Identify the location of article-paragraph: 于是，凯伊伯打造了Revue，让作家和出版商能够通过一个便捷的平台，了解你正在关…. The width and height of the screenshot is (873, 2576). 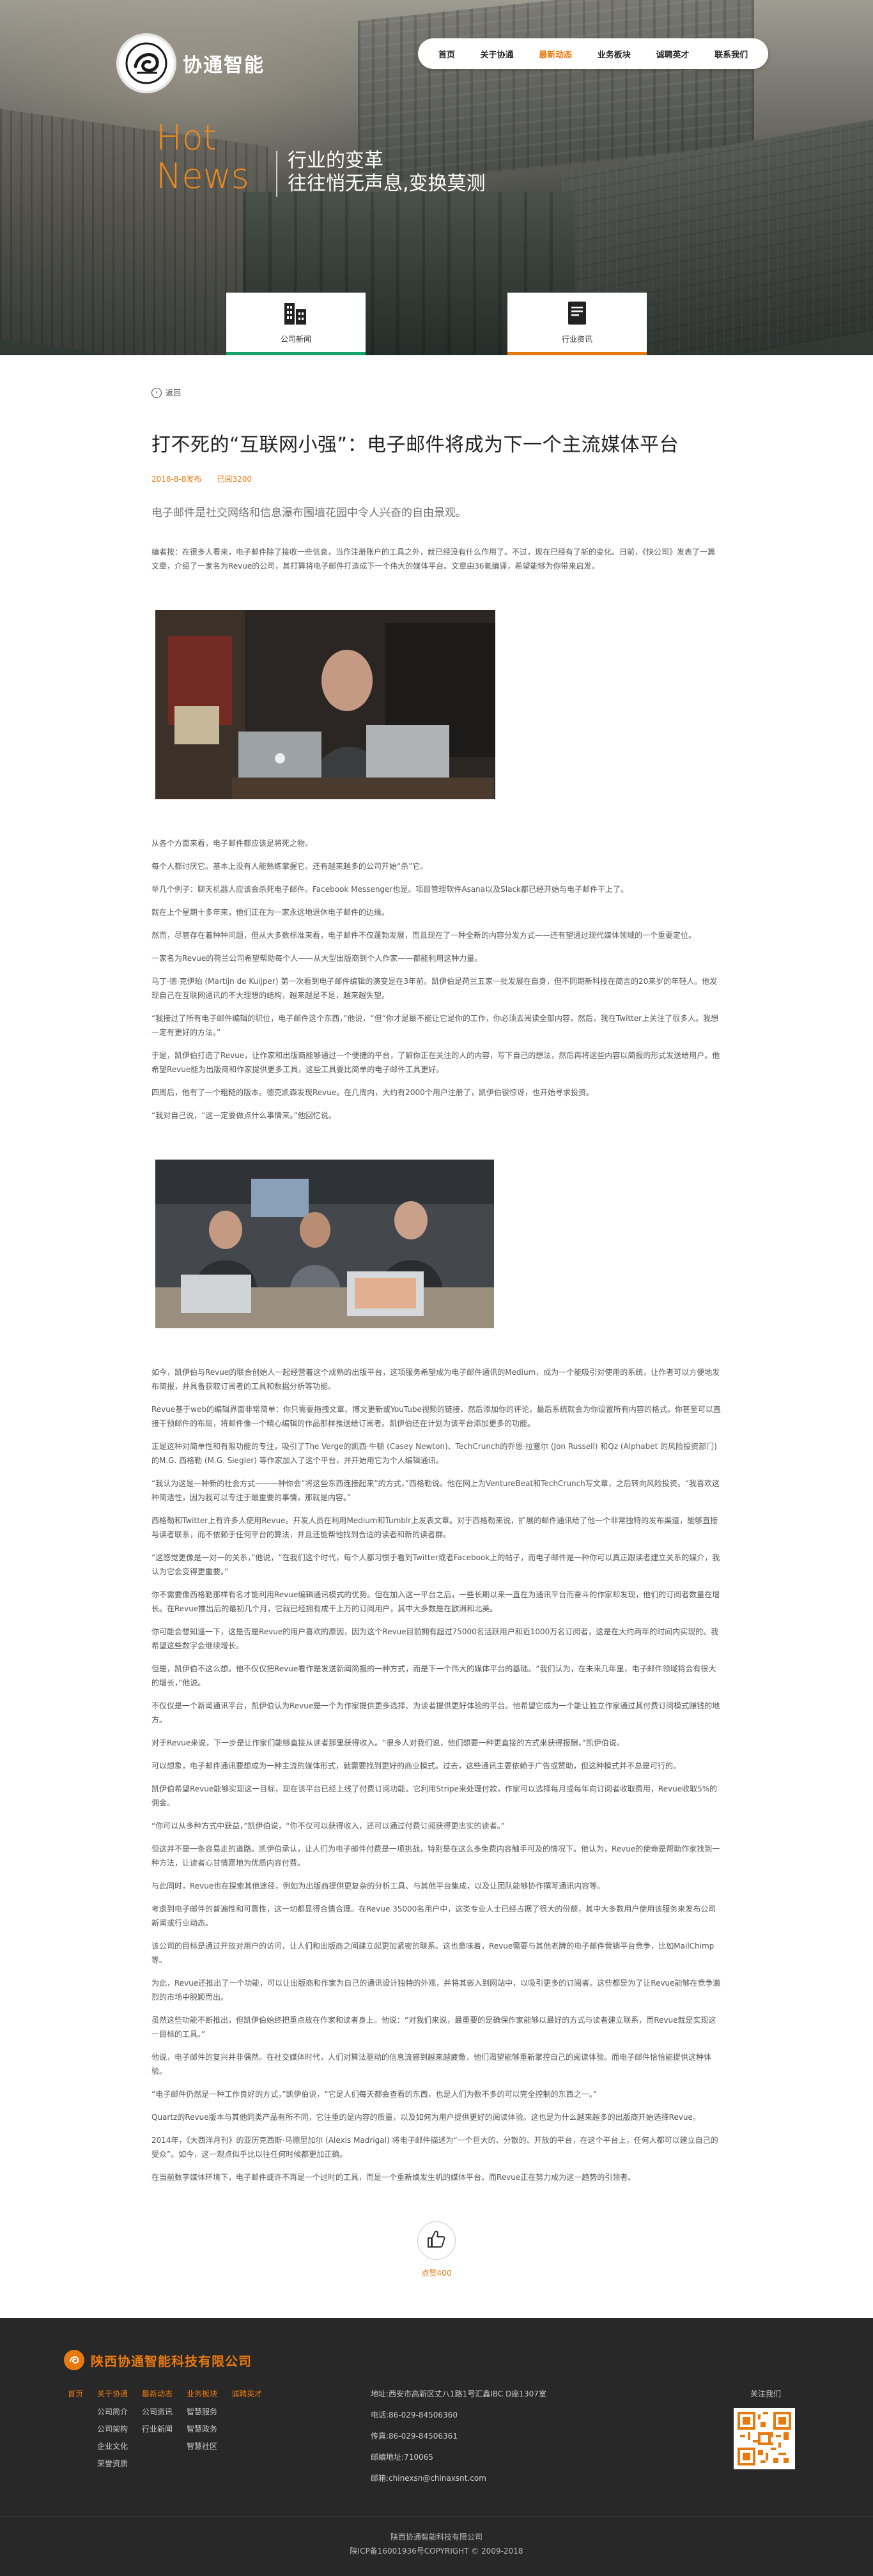
(435, 1062).